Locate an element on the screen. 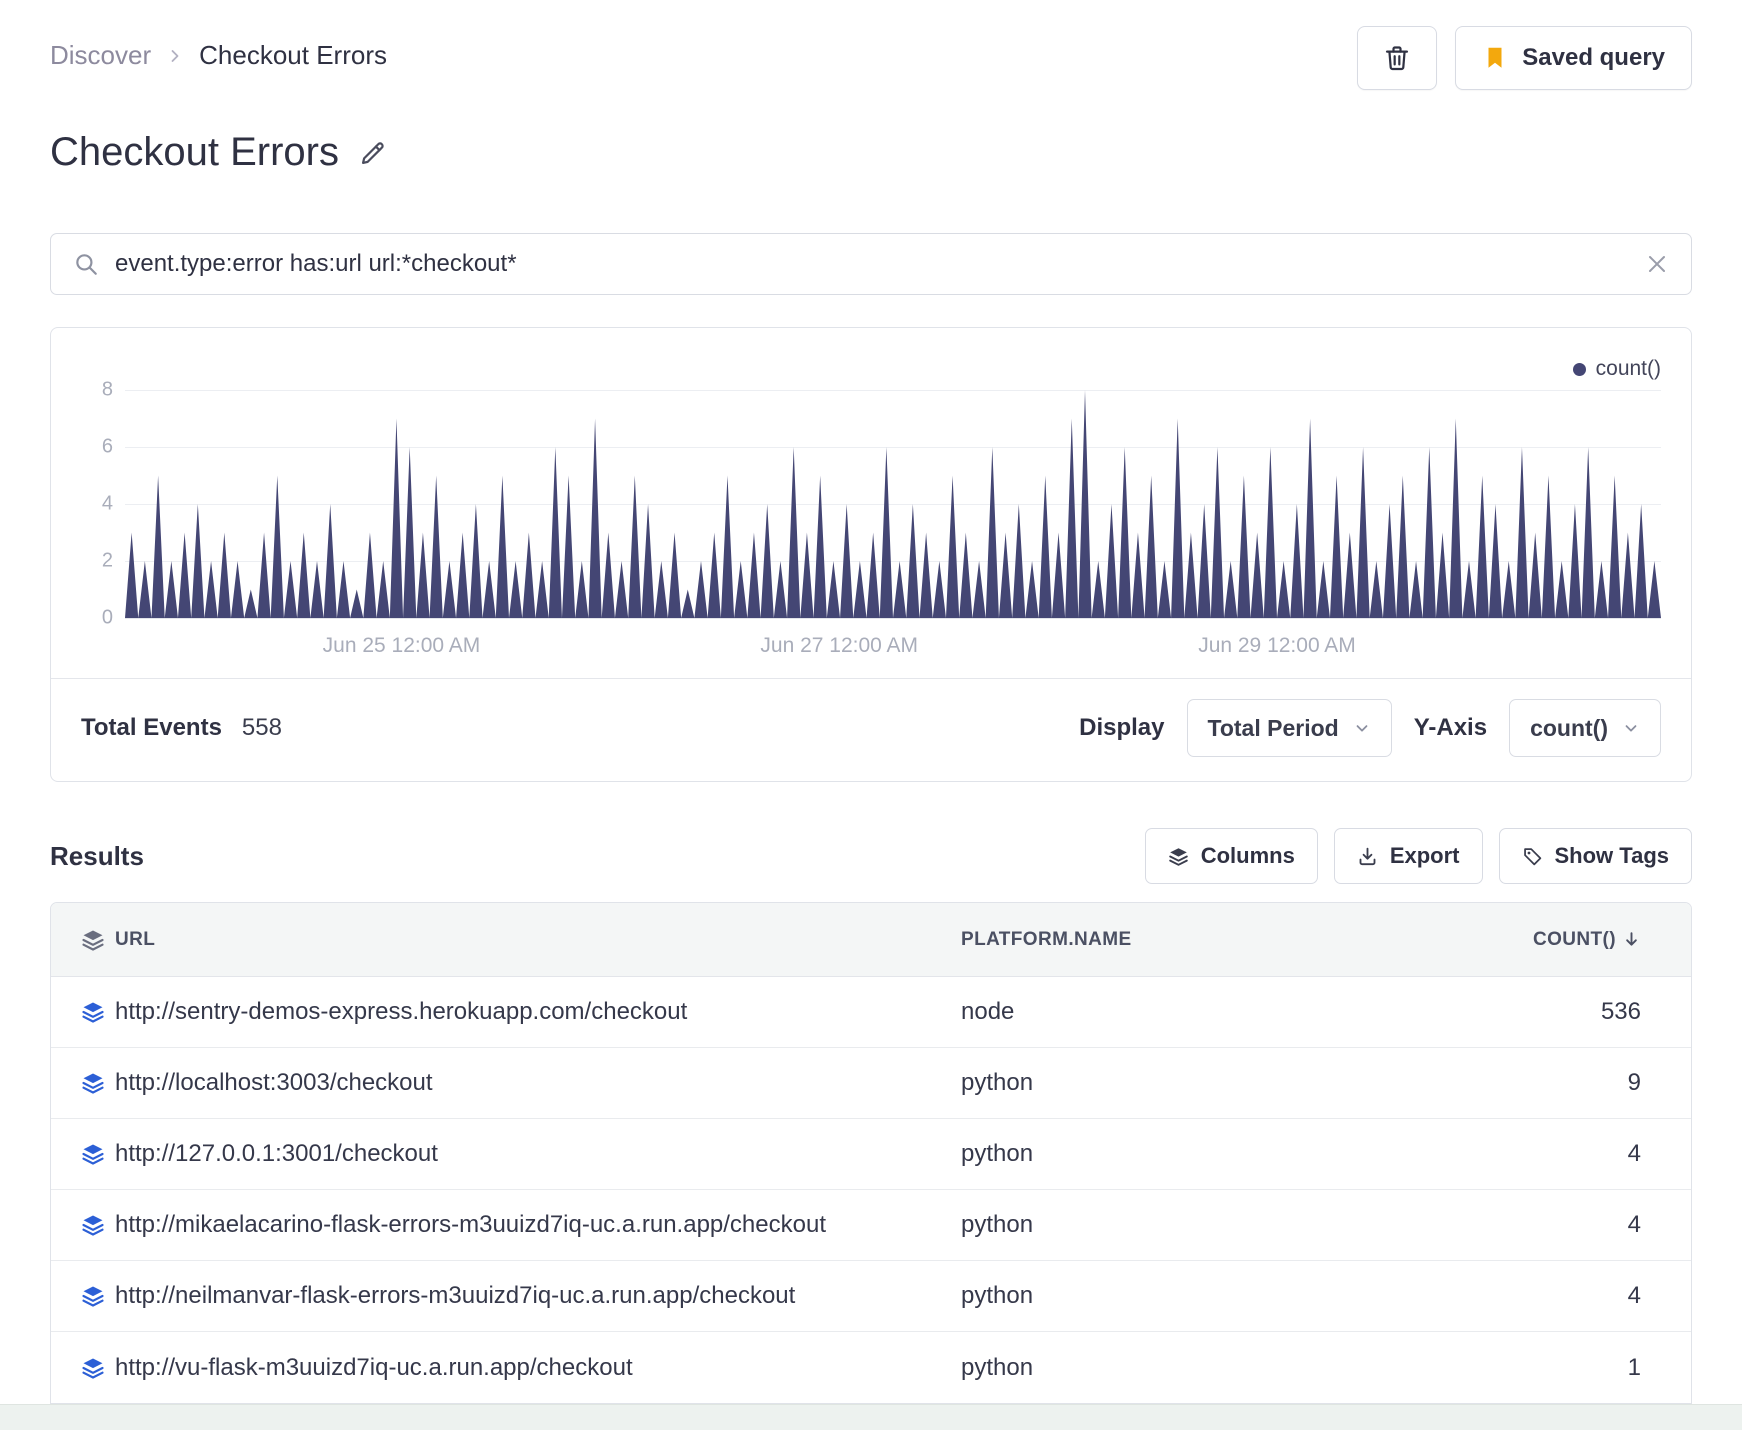  cell-url: http://localhost:3003/checkout is located at coordinates (274, 1082).